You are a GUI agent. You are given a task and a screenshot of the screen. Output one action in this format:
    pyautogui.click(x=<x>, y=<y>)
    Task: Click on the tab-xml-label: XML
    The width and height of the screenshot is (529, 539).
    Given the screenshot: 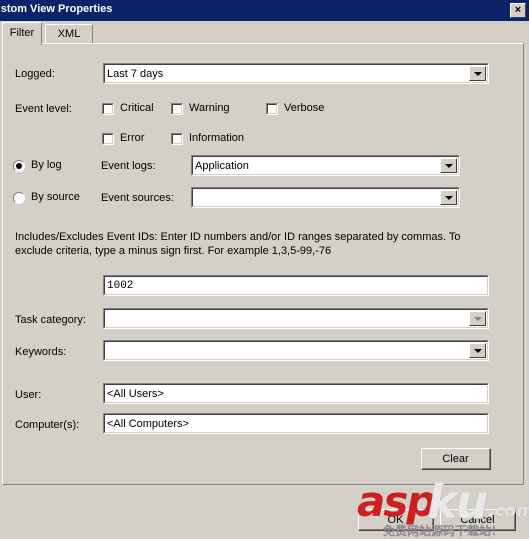 What is the action you would take?
    pyautogui.click(x=69, y=34)
    